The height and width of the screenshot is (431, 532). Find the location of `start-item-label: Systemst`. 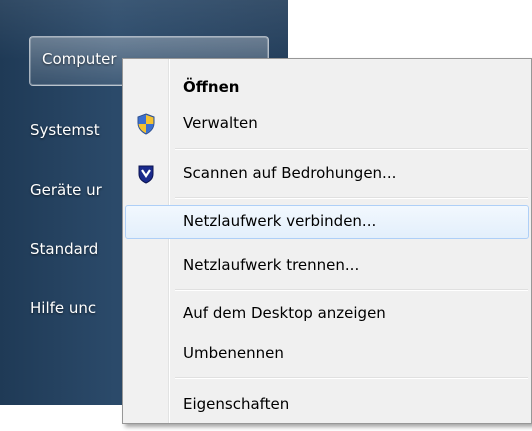

start-item-label: Systemst is located at coordinates (65, 130).